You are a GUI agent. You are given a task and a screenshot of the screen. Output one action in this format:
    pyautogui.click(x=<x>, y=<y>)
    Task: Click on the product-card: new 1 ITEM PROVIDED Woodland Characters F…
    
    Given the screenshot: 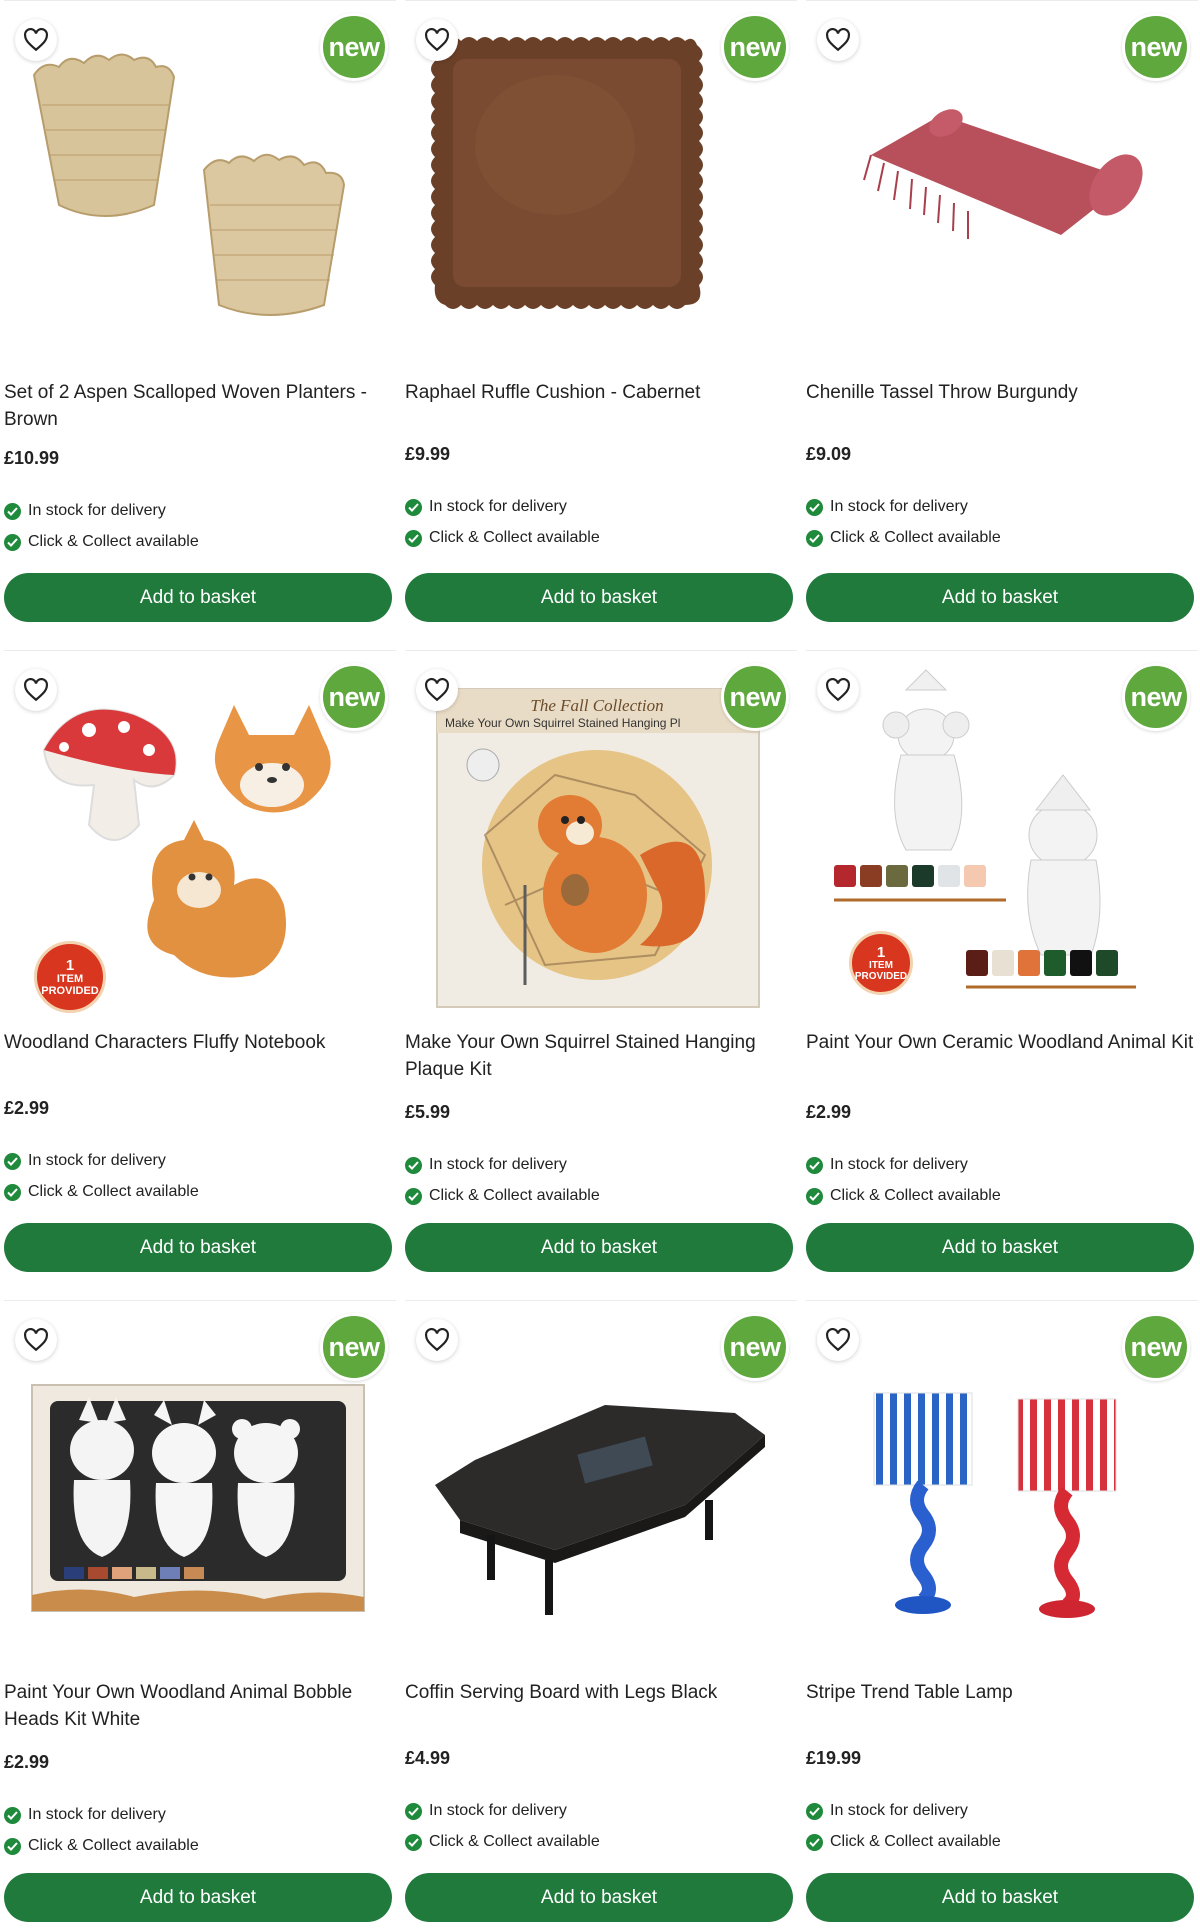 What is the action you would take?
    pyautogui.click(x=200, y=975)
    